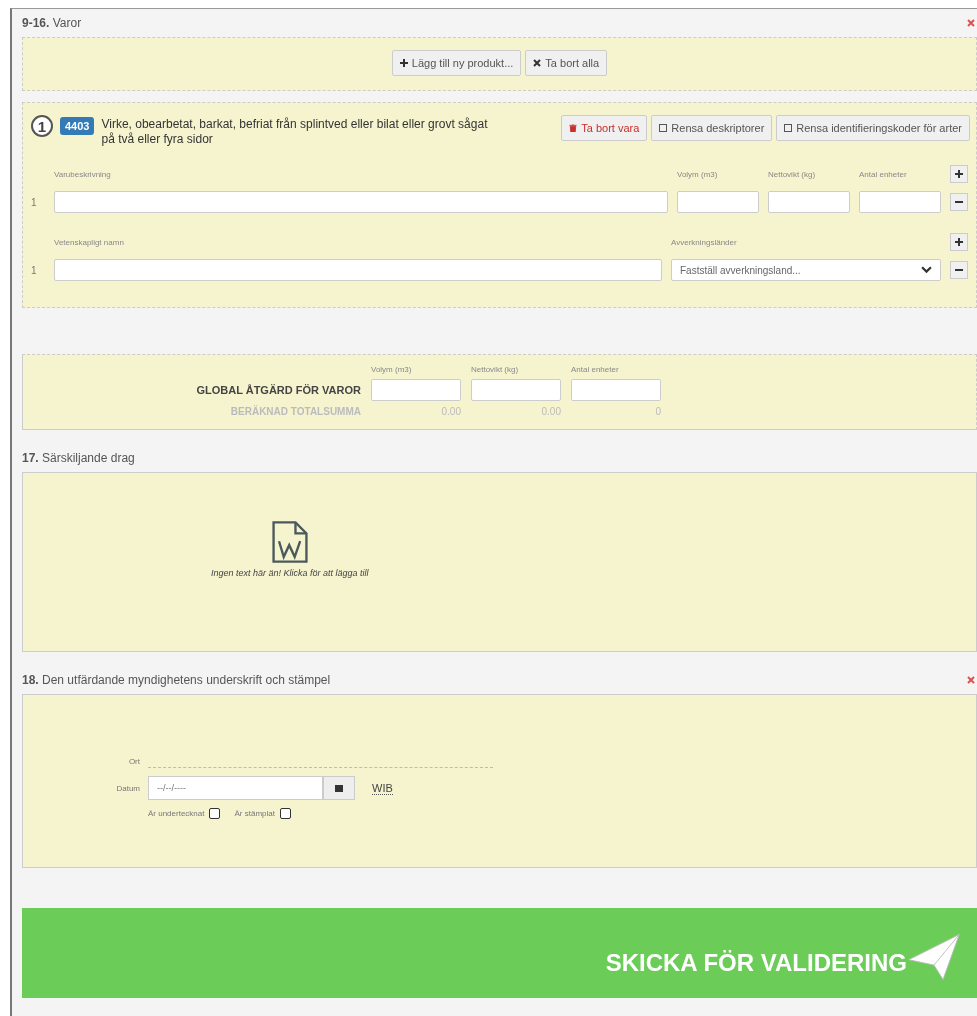 The width and height of the screenshot is (977, 1016). I want to click on timezone-label: WIB, so click(382, 788).